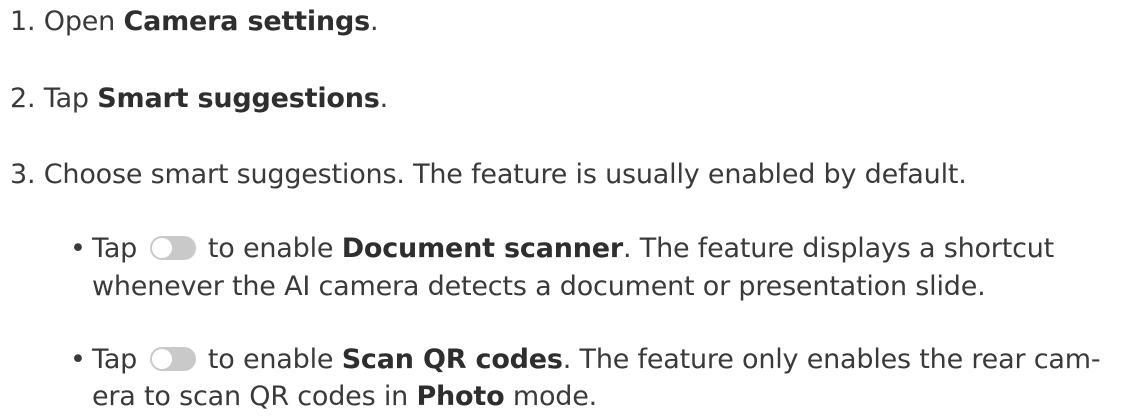  Describe the element at coordinates (551, 396) in the screenshot. I see `bullet-text: mode.` at that location.